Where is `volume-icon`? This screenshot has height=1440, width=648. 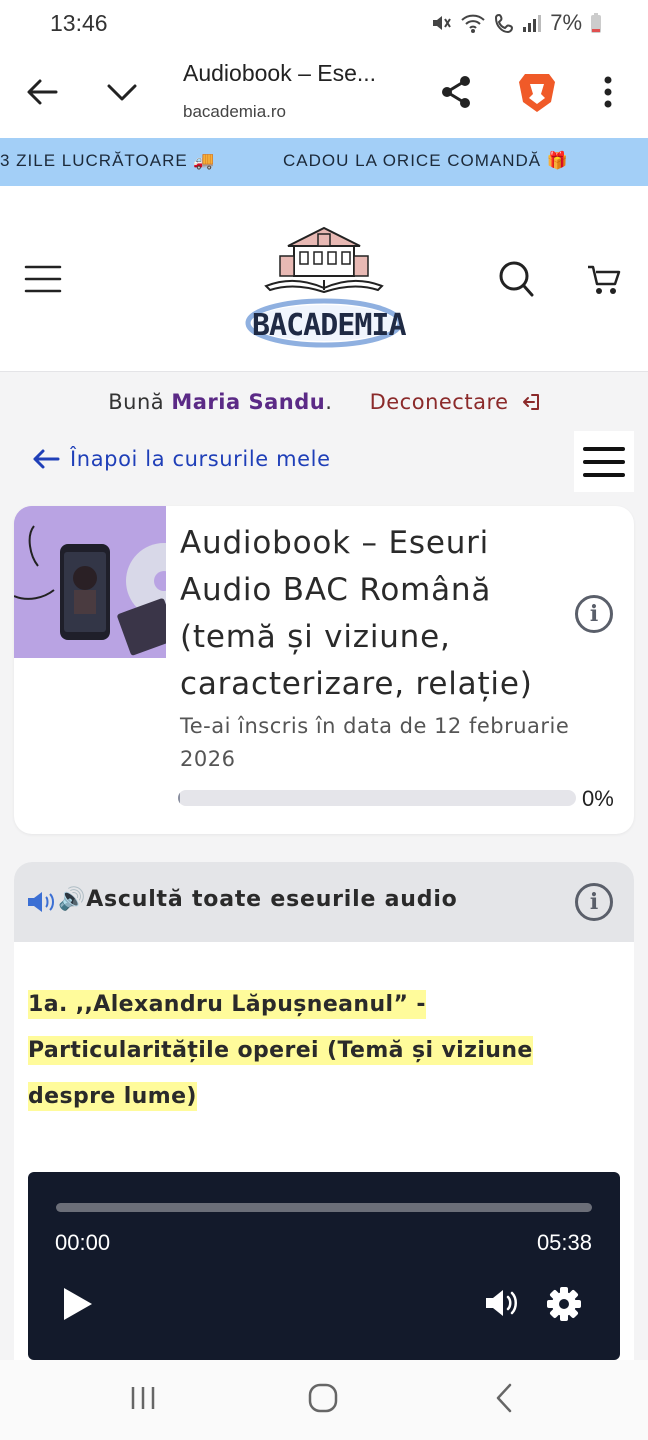 volume-icon is located at coordinates (504, 1306).